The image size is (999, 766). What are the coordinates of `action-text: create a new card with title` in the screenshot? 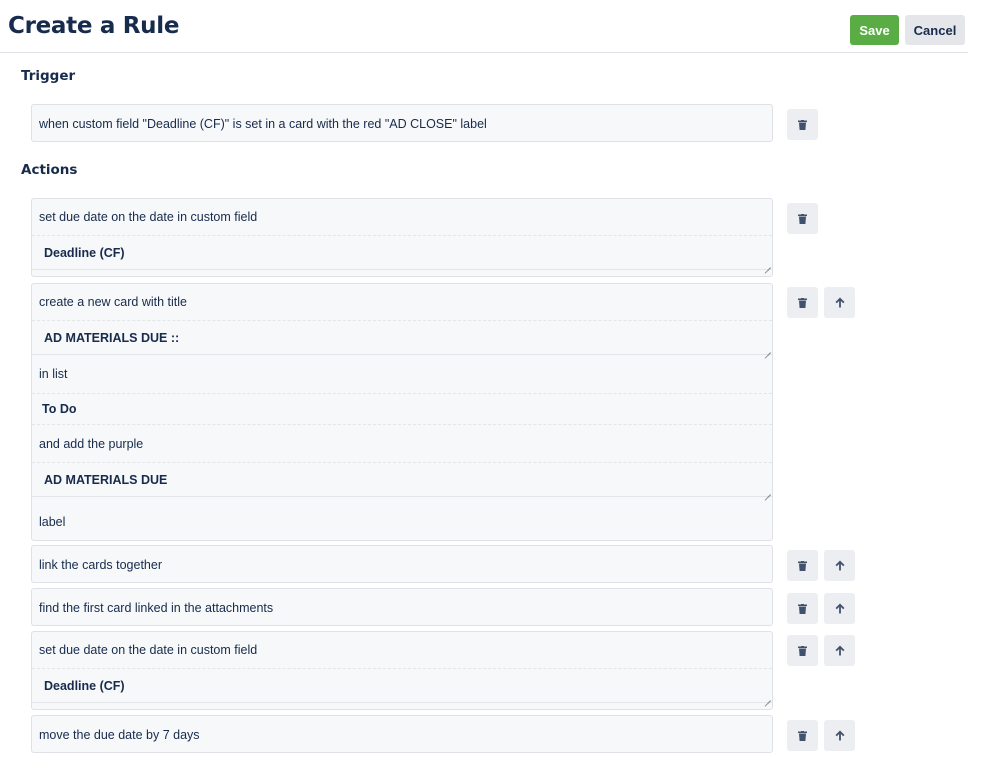 It's located at (113, 302).